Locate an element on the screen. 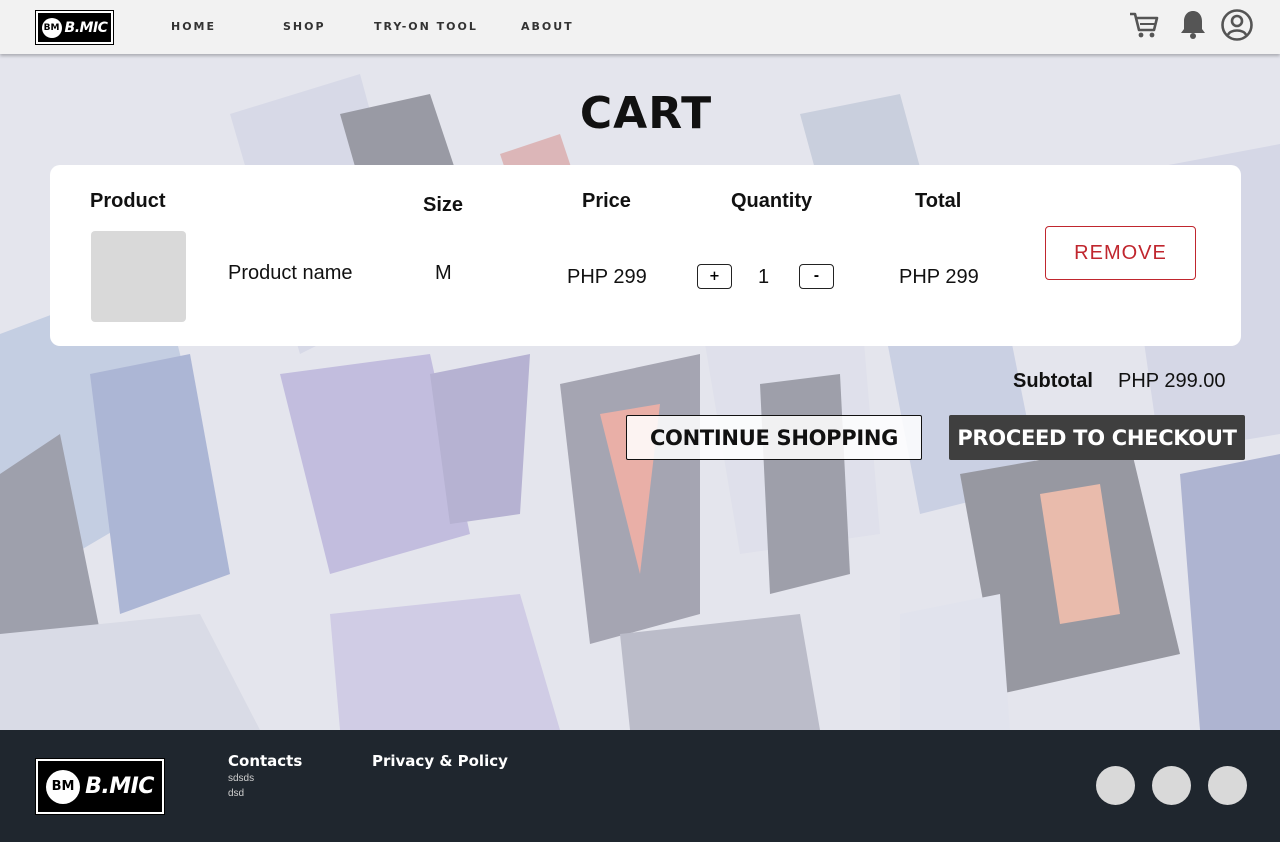 This screenshot has height=842, width=1280. column-header-price: Price is located at coordinates (606, 201).